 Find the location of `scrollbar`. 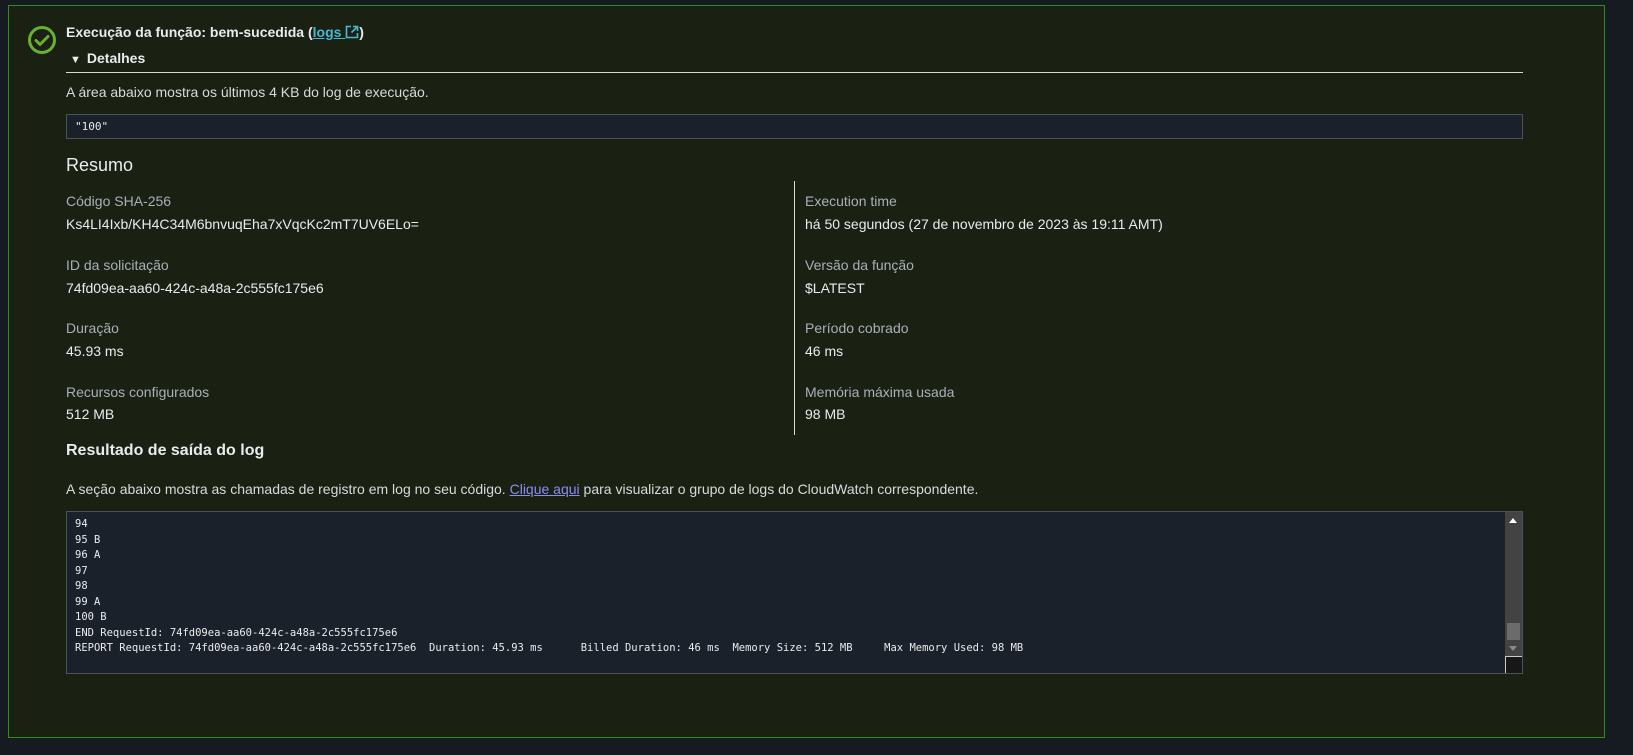

scrollbar is located at coordinates (1513, 592).